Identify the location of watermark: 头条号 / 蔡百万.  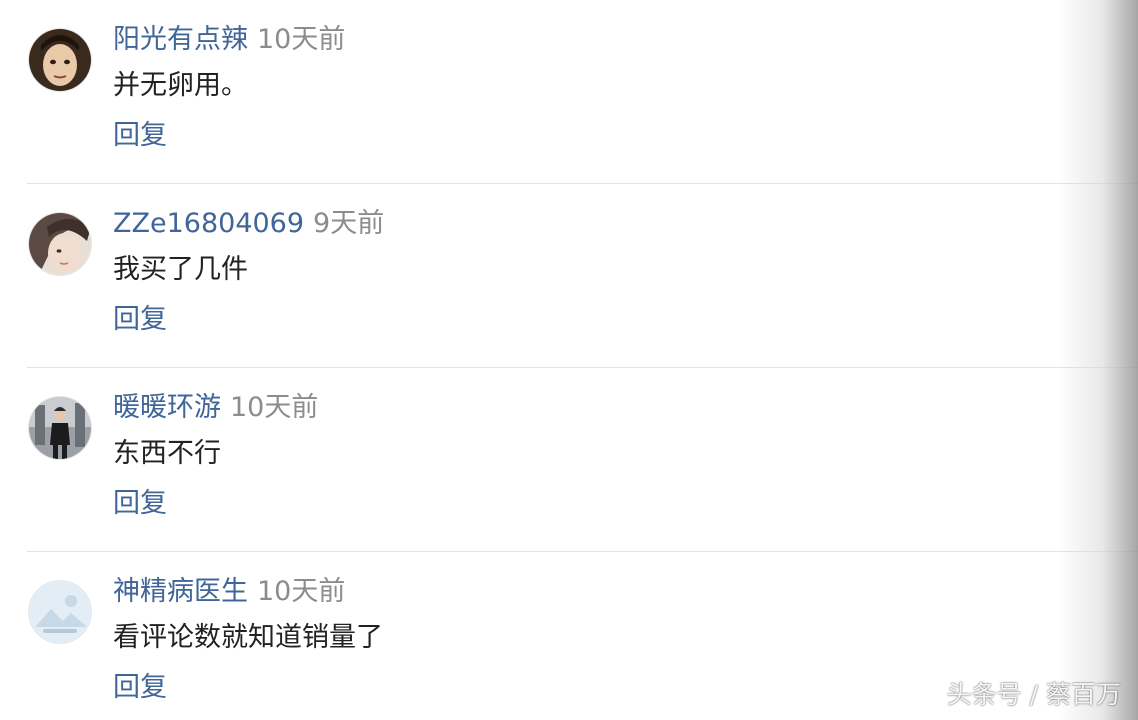
(1033, 694).